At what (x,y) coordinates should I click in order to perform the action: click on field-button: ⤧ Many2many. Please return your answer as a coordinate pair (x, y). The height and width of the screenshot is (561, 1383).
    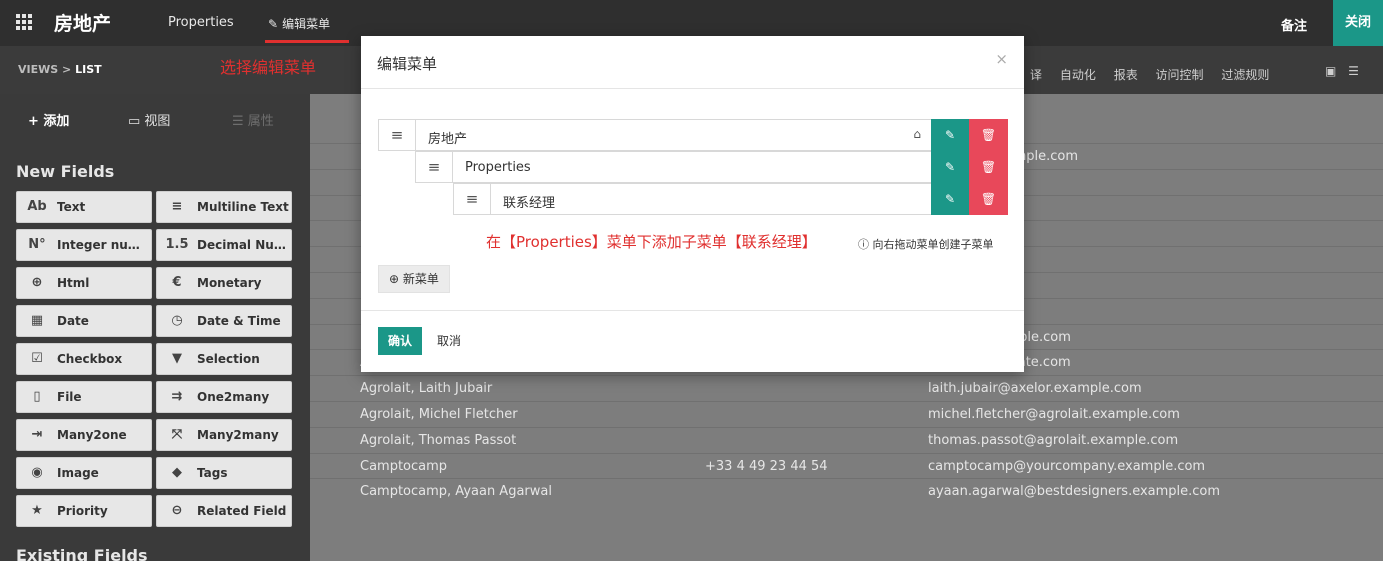
    Looking at the image, I should click on (224, 435).